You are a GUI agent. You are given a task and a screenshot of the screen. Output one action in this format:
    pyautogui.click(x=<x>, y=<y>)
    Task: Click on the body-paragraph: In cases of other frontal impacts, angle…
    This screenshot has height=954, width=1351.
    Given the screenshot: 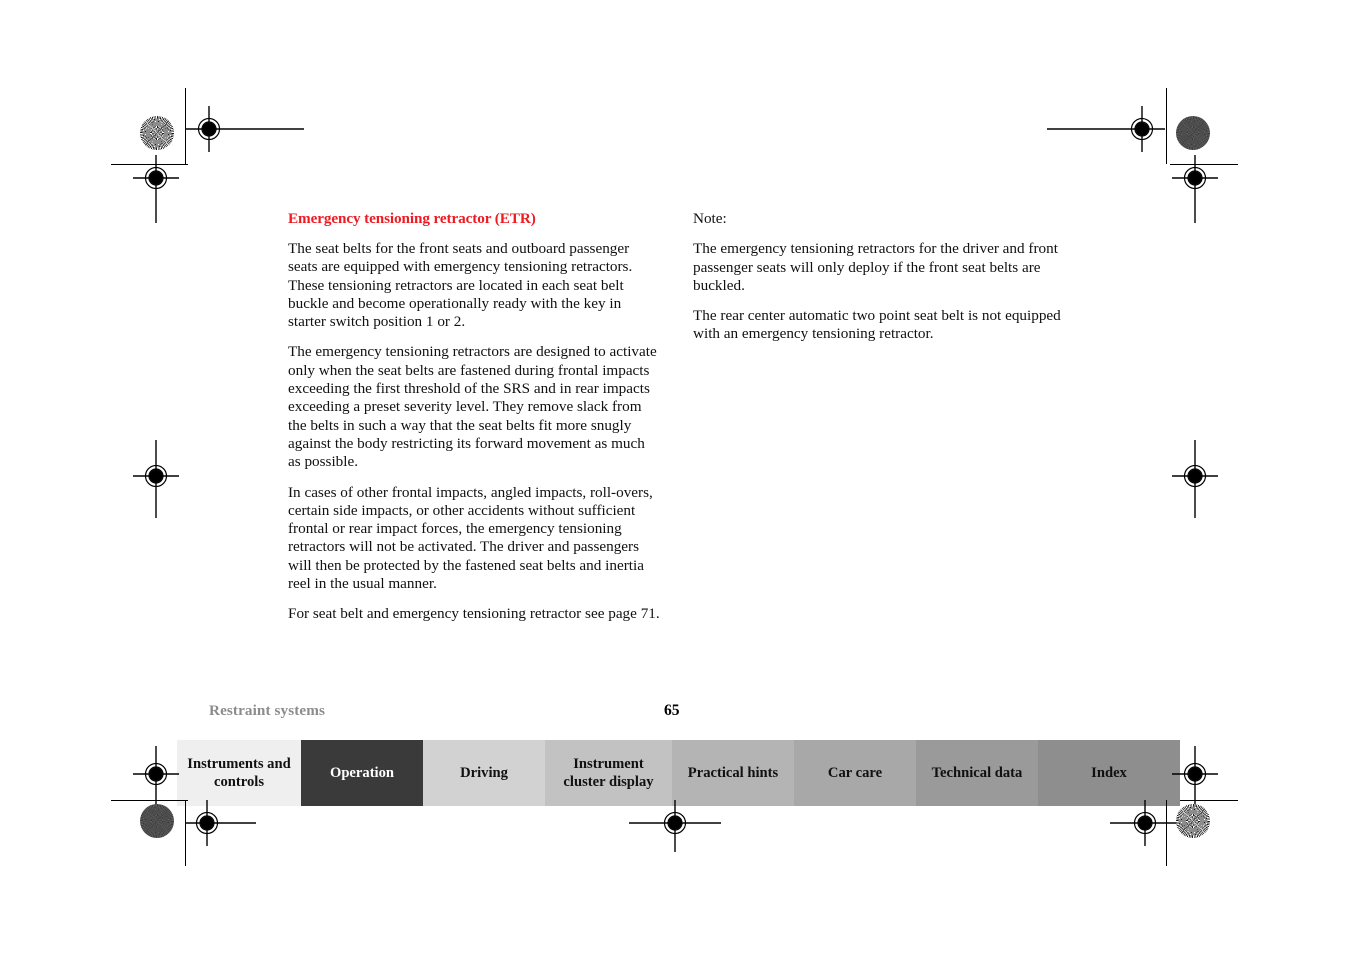 What is the action you would take?
    pyautogui.click(x=470, y=538)
    